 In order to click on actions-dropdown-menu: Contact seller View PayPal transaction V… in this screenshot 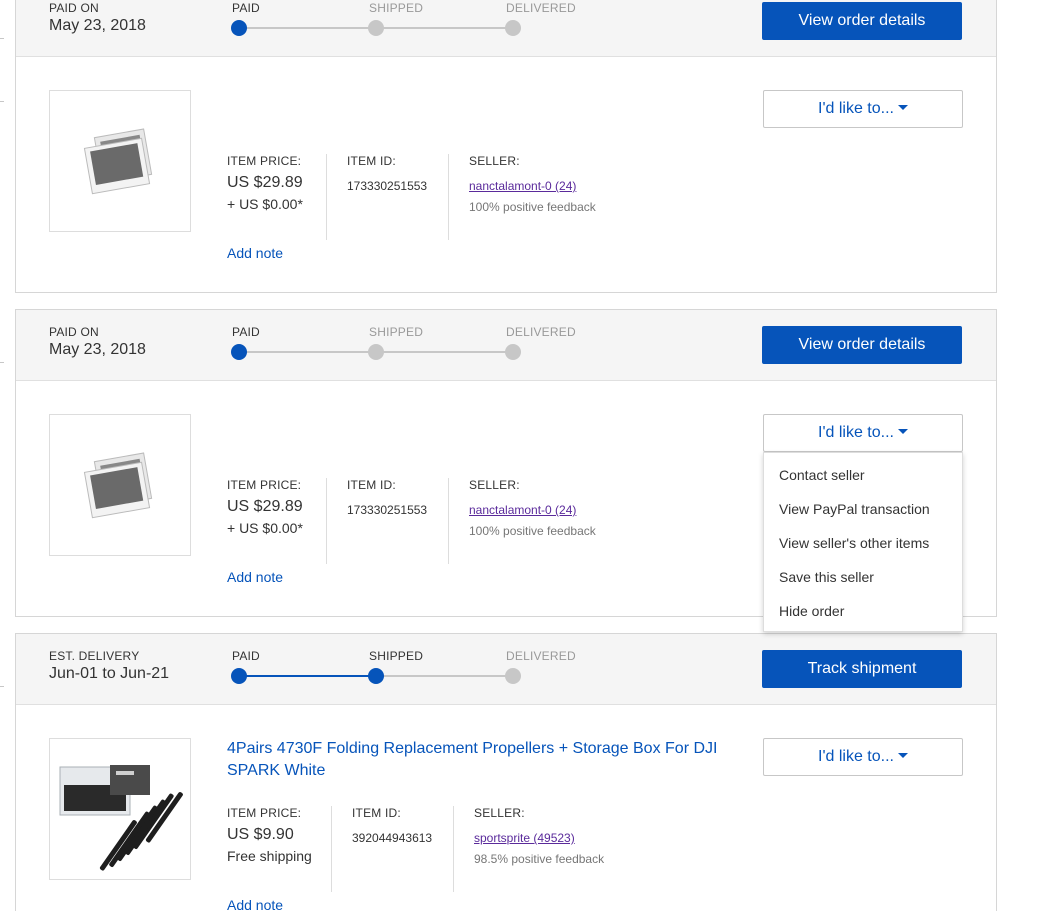, I will do `click(863, 542)`.